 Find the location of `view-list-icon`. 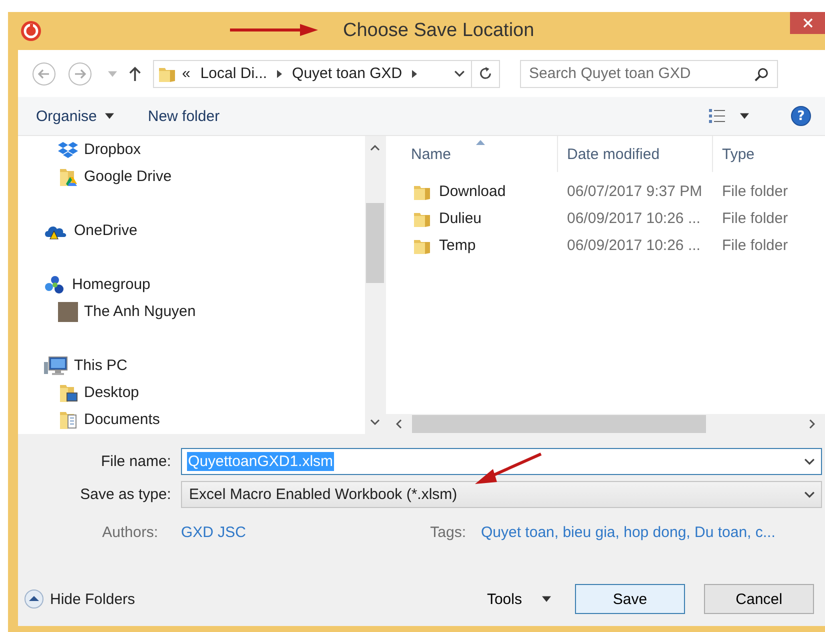

view-list-icon is located at coordinates (717, 116).